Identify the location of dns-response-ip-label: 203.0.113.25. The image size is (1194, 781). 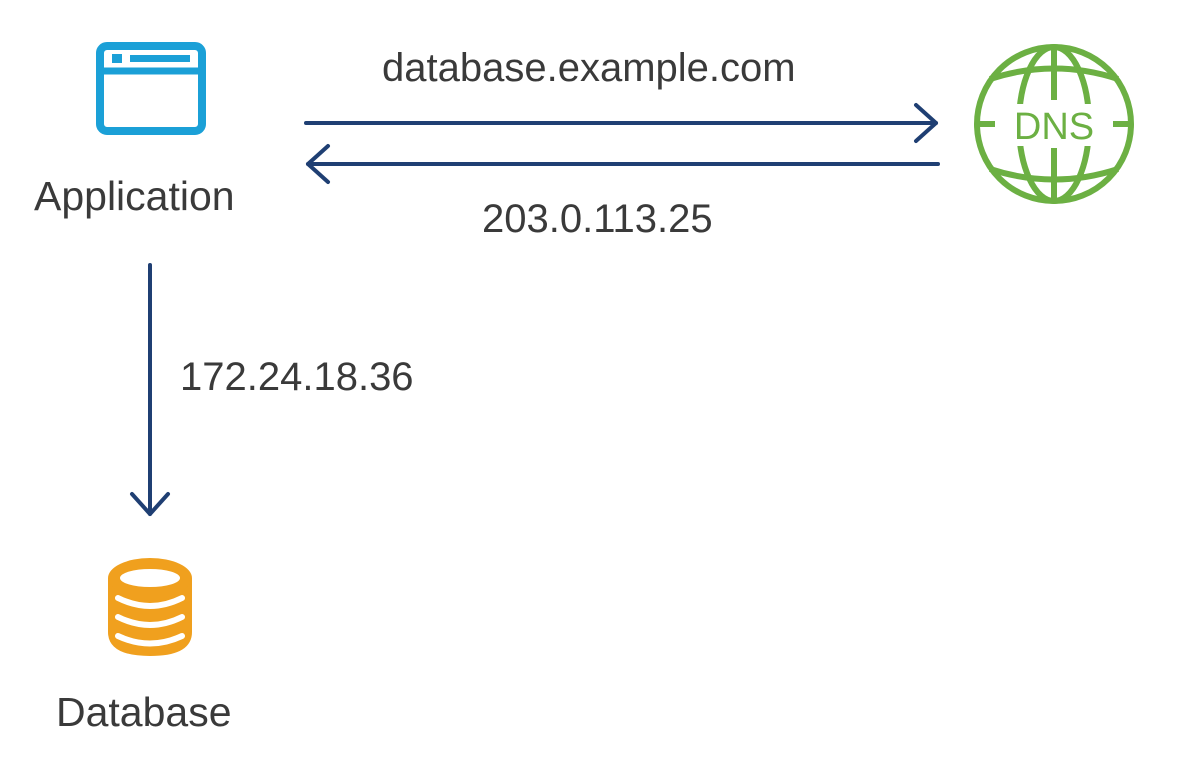
(597, 219).